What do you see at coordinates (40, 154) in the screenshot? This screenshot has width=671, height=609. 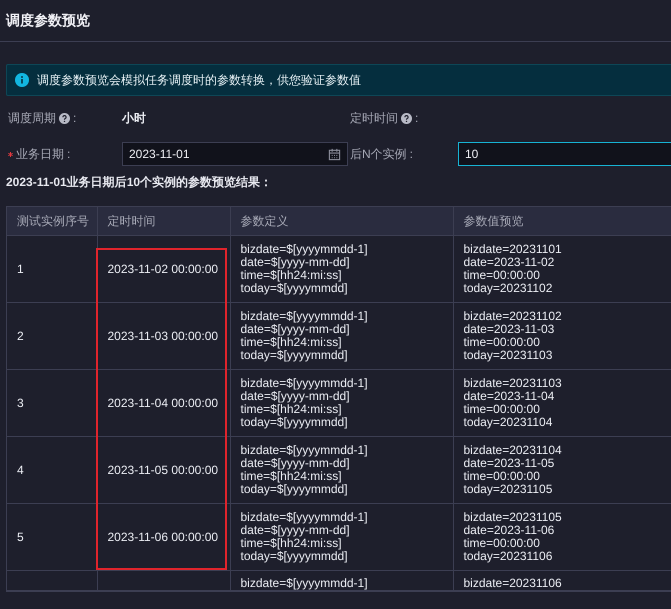 I see `field-label: 业务日期` at bounding box center [40, 154].